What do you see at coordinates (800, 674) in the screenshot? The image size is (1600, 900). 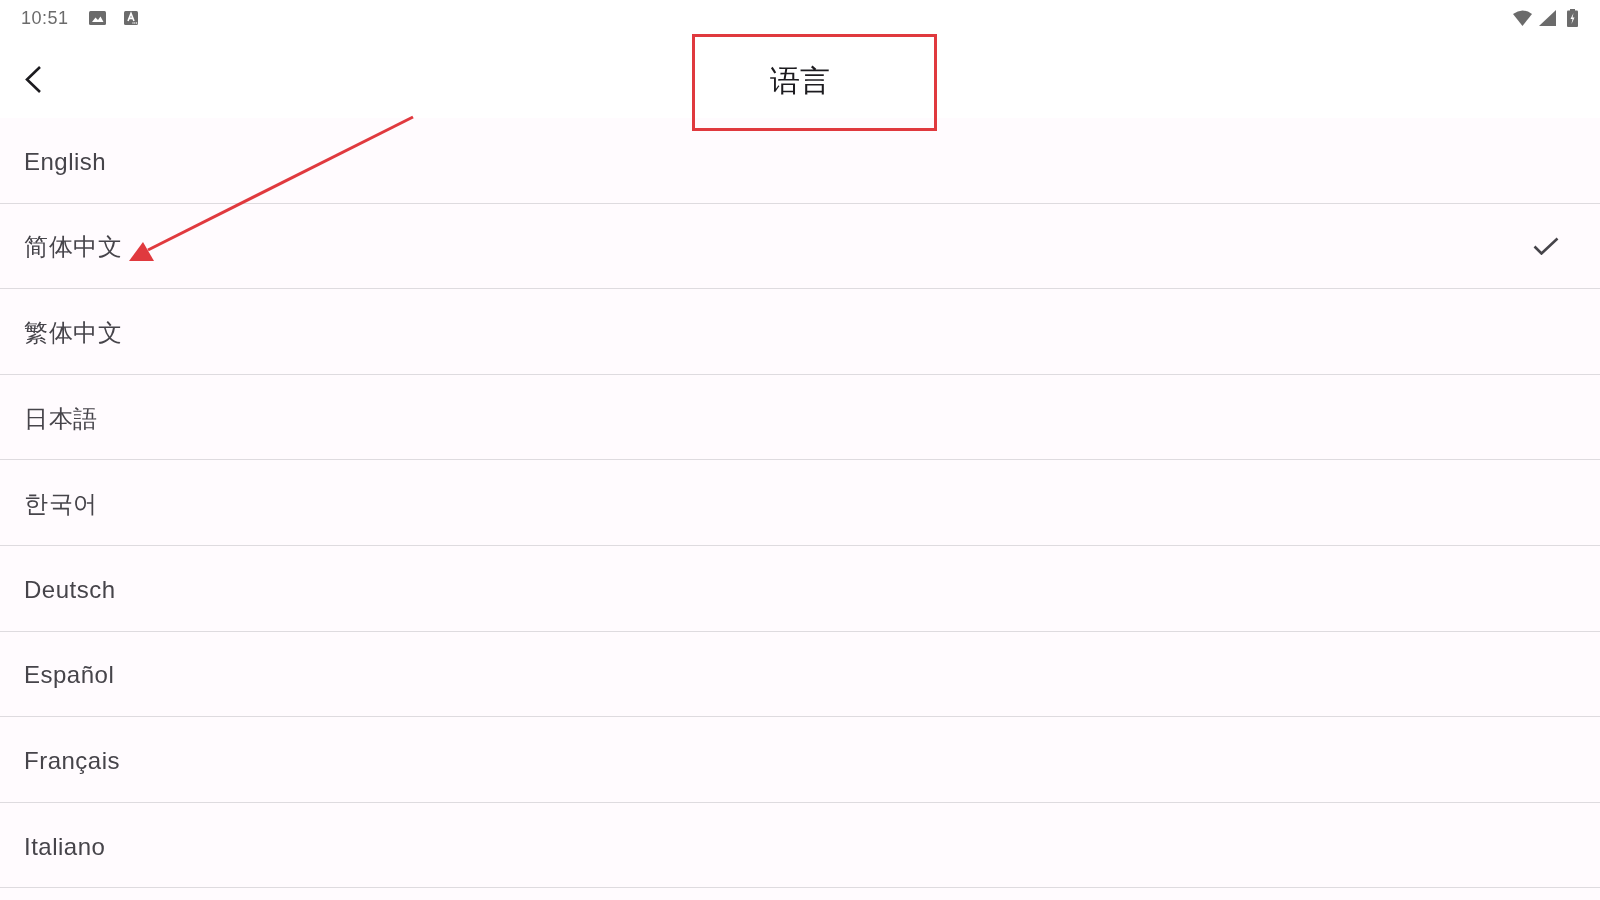 I see `language-option: Español` at bounding box center [800, 674].